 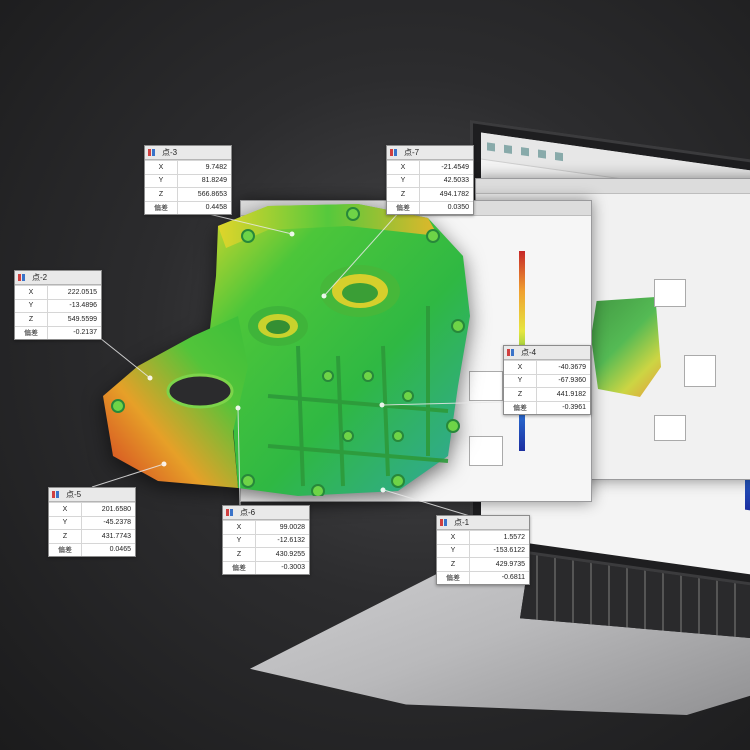 What do you see at coordinates (204, 167) in the screenshot?
I see `x-value: 9.7482` at bounding box center [204, 167].